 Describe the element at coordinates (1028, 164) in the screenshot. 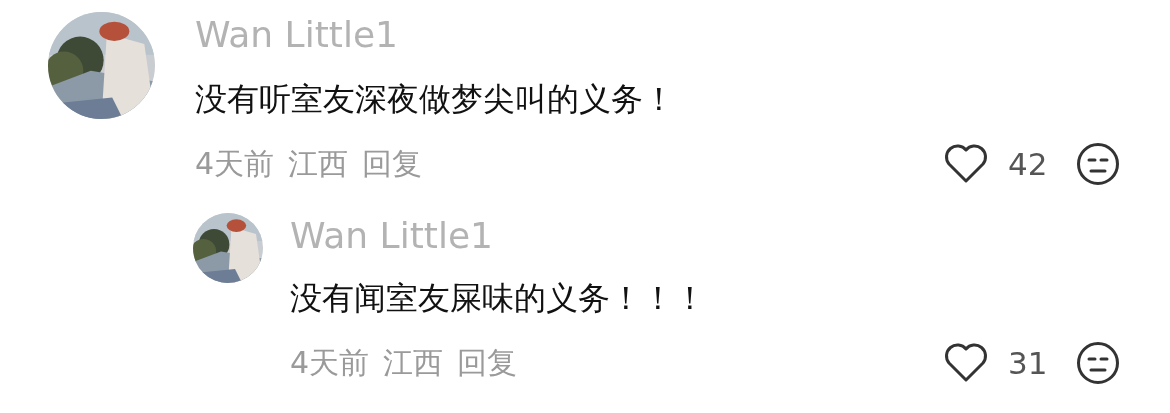

I see `like-count: 42` at that location.